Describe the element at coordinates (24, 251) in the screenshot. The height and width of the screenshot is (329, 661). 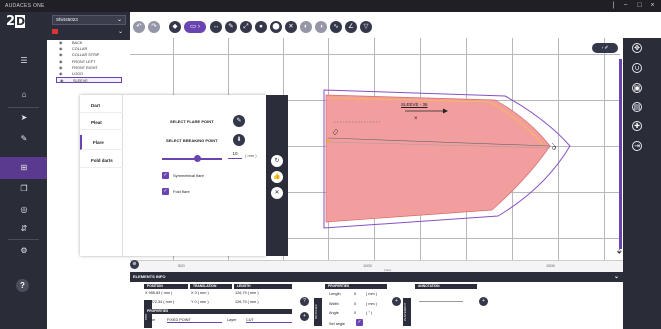
I see `settings-icon: ⚙` at that location.